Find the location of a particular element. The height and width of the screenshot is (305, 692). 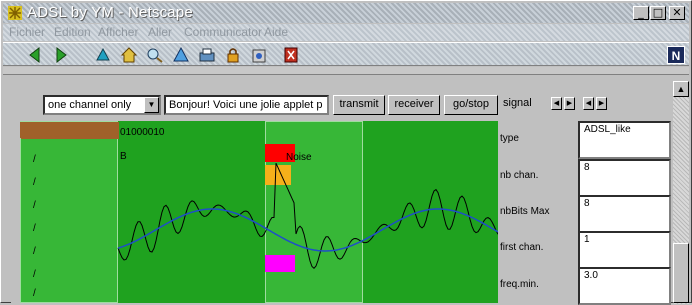

param-field-first-chan: 1 is located at coordinates (624, 250).